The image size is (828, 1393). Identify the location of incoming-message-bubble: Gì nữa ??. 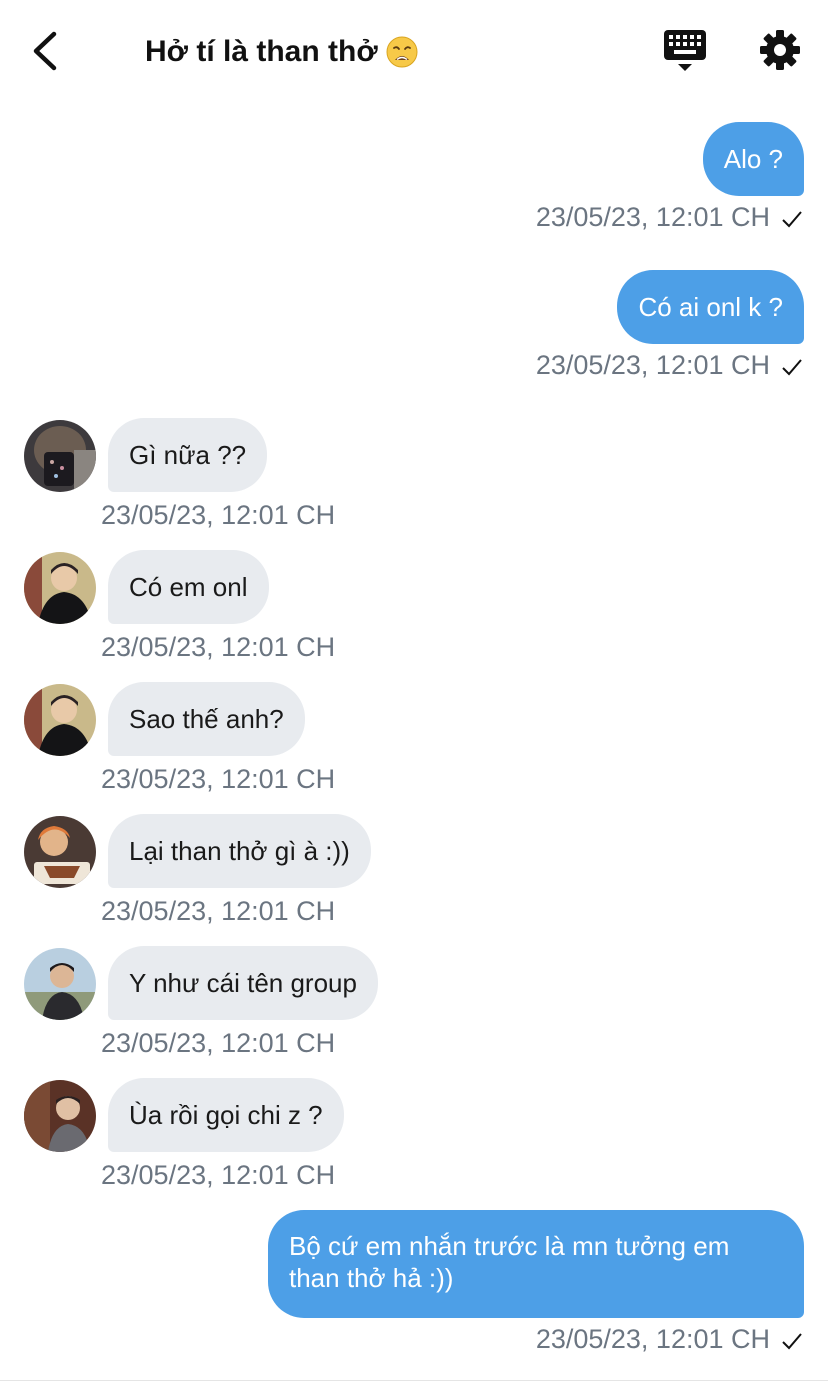
(188, 455).